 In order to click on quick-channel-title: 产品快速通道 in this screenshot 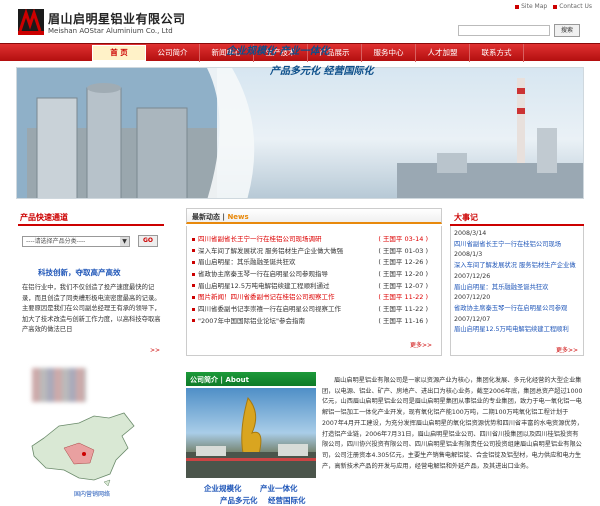, I will do `click(44, 217)`.